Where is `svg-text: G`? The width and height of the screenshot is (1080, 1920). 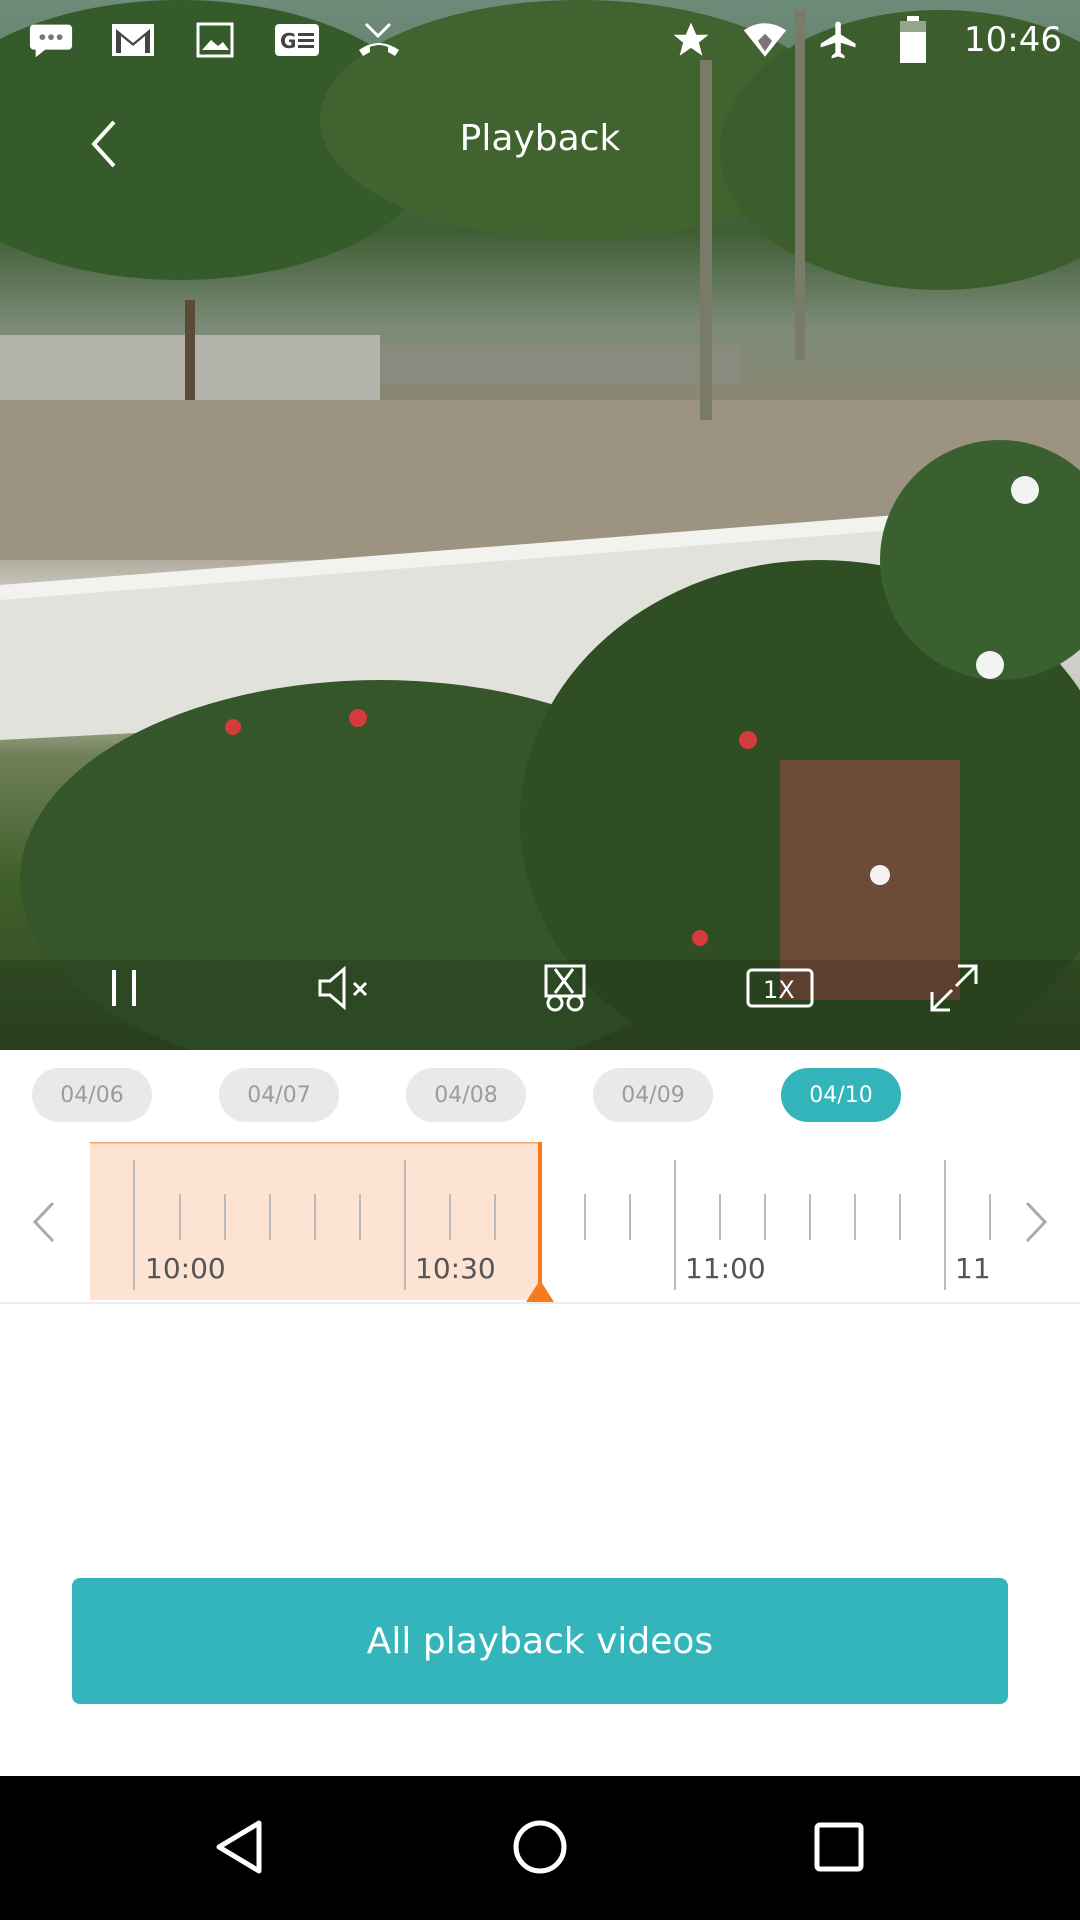 svg-text: G is located at coordinates (288, 41).